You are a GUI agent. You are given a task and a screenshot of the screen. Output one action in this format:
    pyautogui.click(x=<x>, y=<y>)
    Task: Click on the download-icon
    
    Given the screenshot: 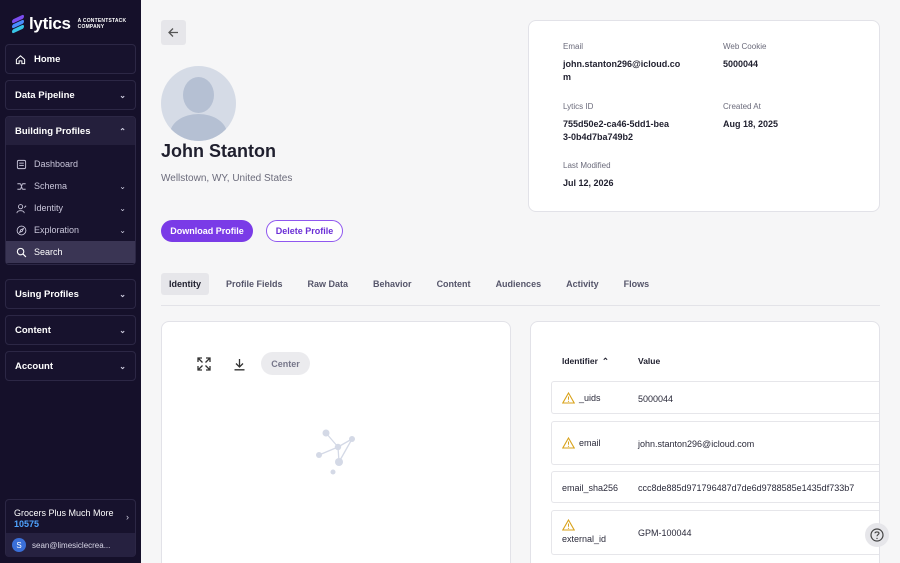 What is the action you would take?
    pyautogui.click(x=239, y=364)
    